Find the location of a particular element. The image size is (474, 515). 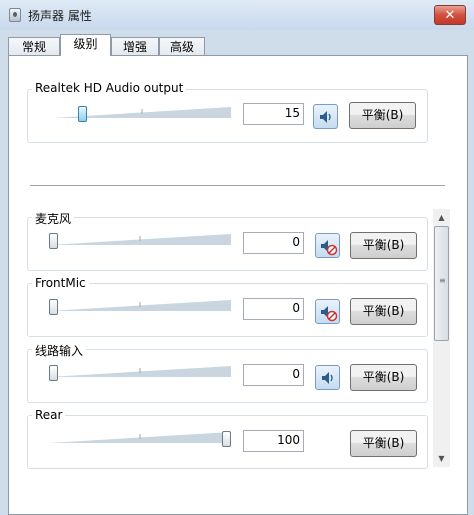

master-volume-slider is located at coordinates (142, 114).